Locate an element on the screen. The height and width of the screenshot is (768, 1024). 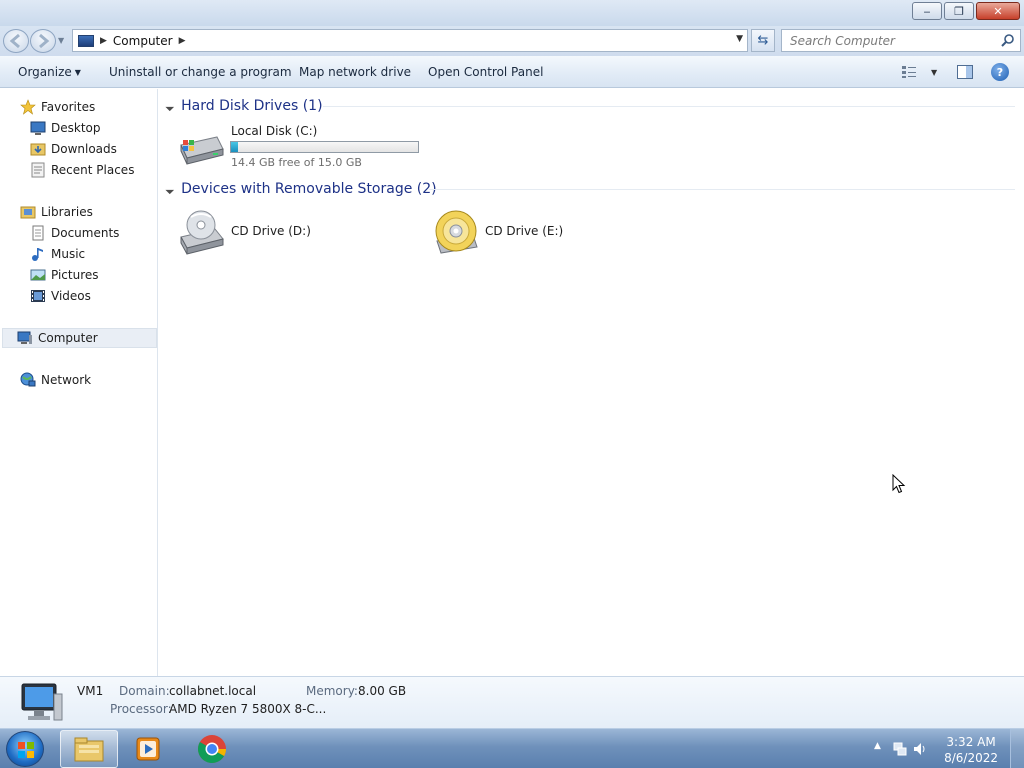
taskbar: ▲ 3:32 AM 8/6/2022 is located at coordinates (512, 748).